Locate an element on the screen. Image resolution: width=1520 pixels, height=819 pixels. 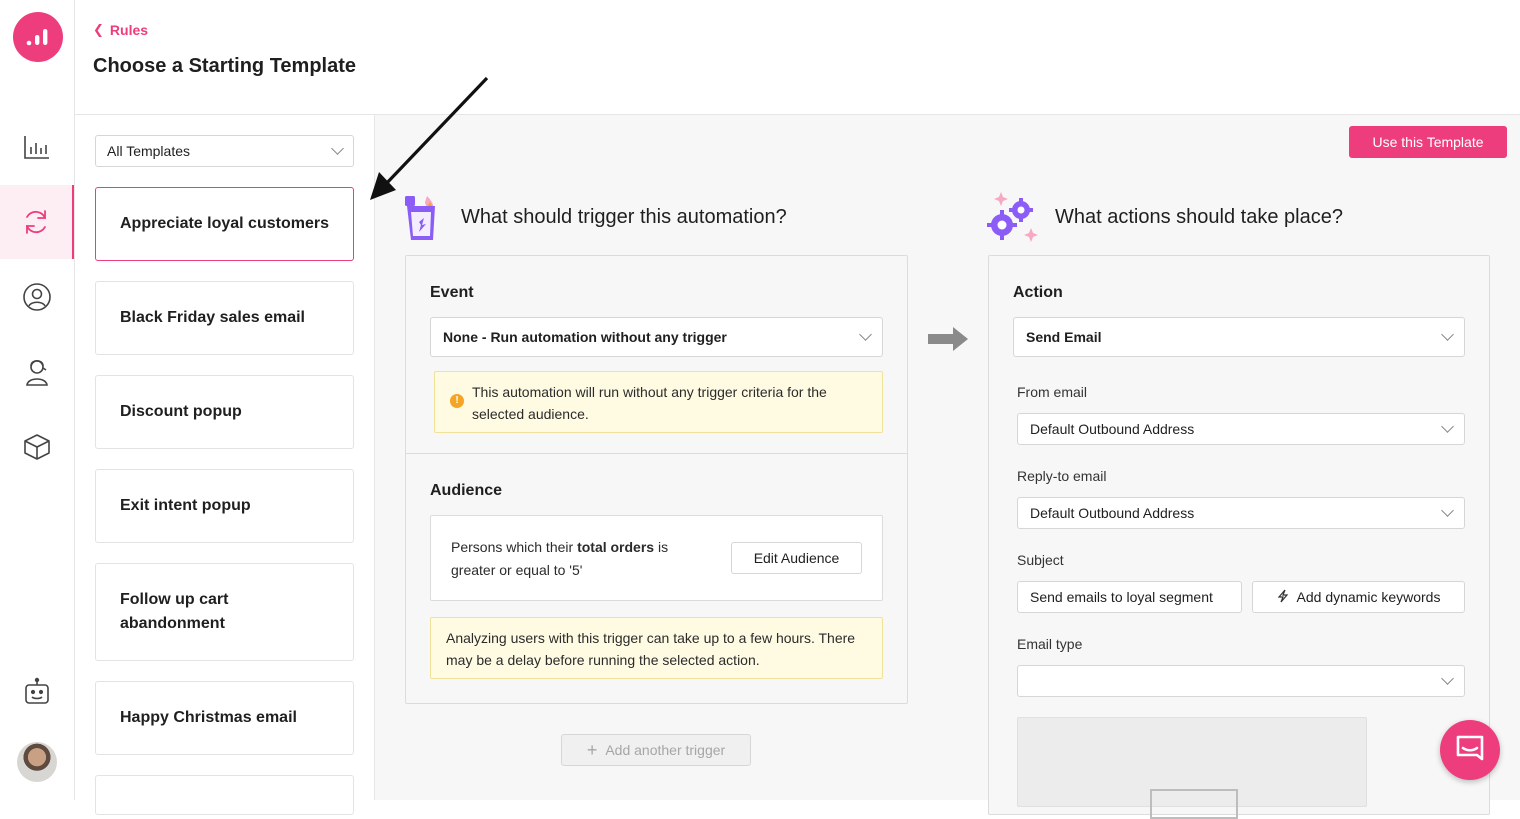
template-card: Black Friday sales email is located at coordinates (224, 318).